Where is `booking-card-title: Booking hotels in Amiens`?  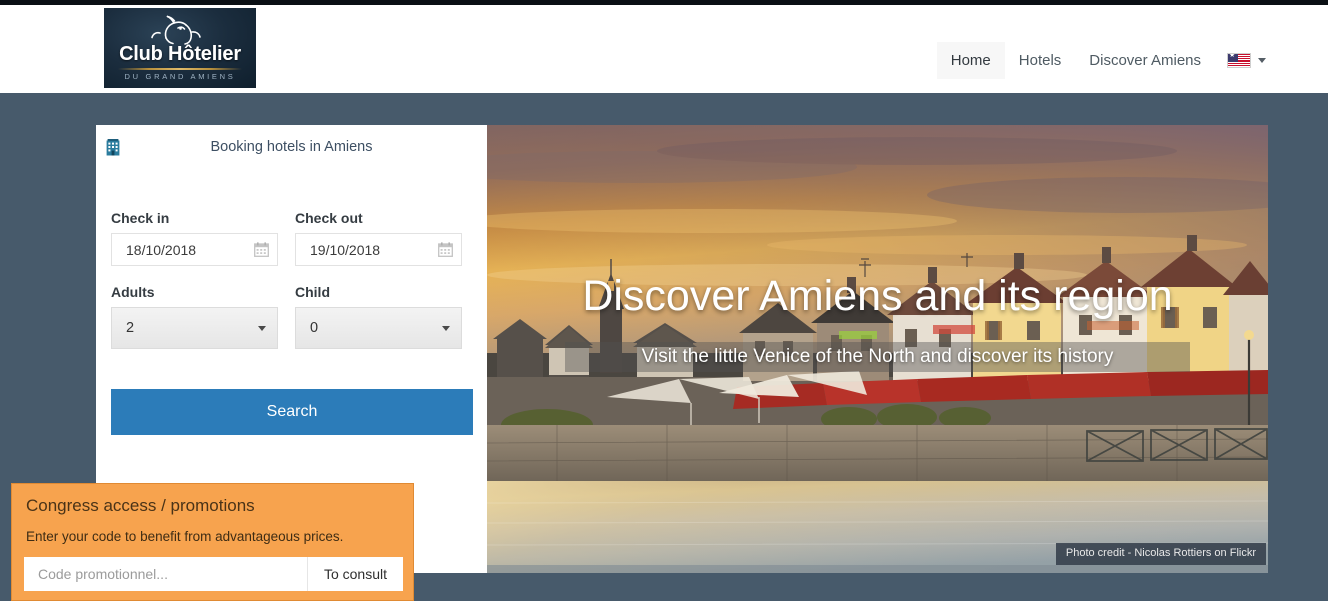
booking-card-title: Booking hotels in Amiens is located at coordinates (291, 147).